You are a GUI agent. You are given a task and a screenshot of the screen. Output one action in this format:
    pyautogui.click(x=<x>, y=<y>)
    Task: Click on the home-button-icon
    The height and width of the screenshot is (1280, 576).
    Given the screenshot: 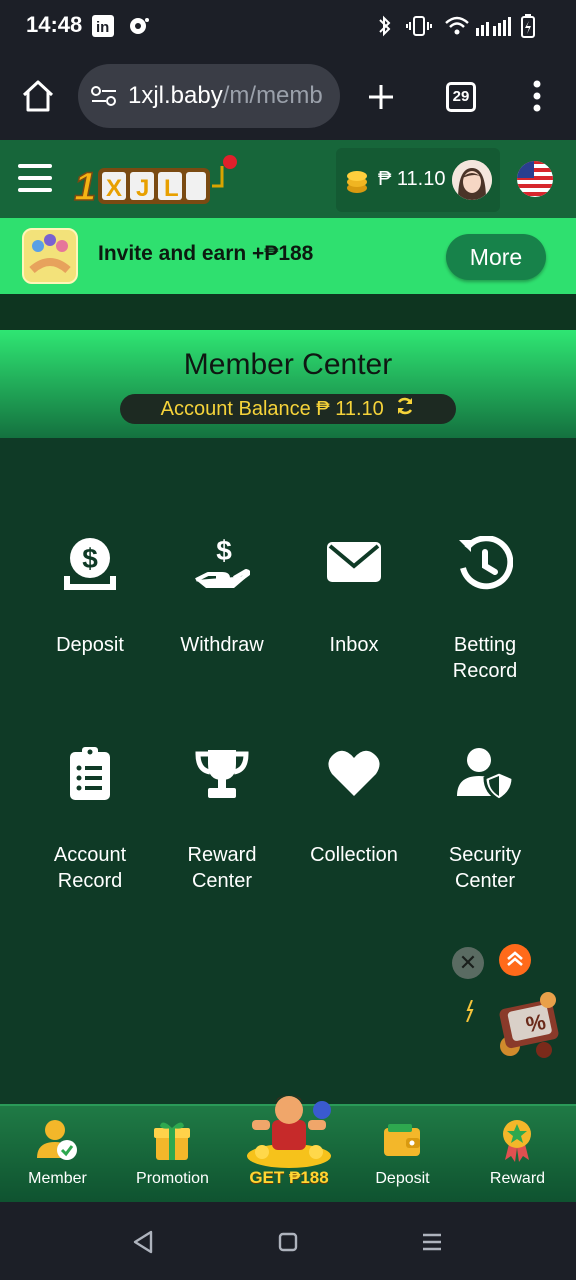 What is the action you would take?
    pyautogui.click(x=288, y=1244)
    